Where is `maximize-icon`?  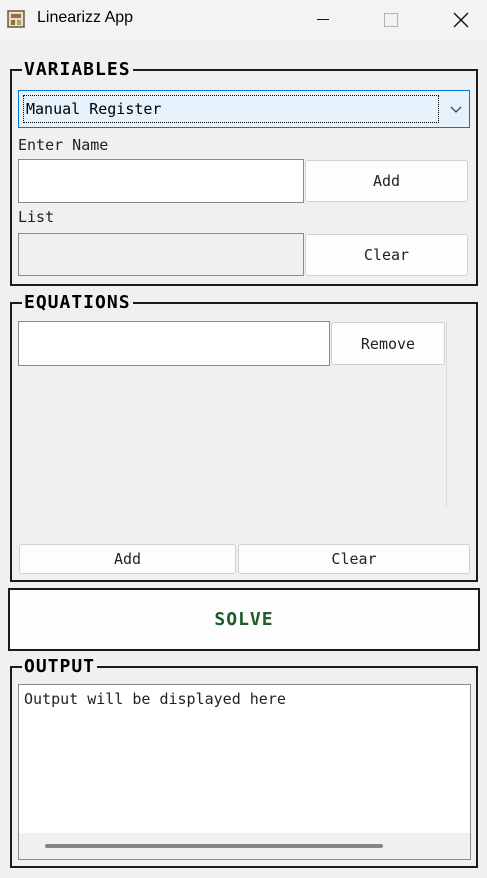 maximize-icon is located at coordinates (391, 20).